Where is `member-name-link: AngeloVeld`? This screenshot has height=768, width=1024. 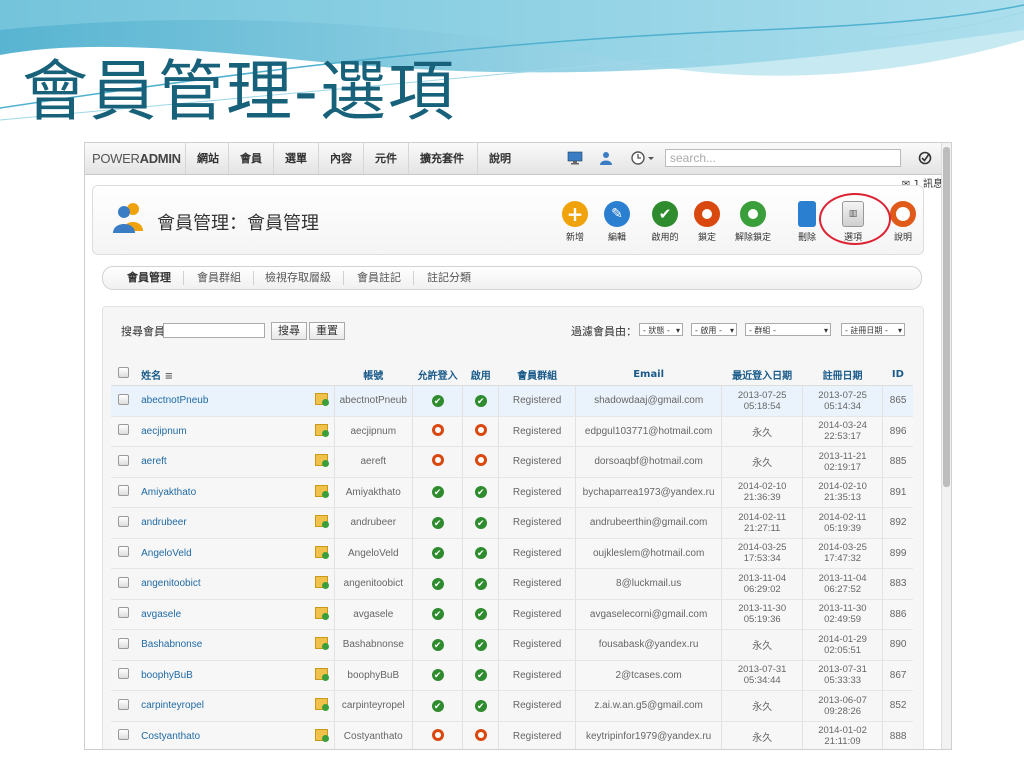
member-name-link: AngeloVeld is located at coordinates (222, 553).